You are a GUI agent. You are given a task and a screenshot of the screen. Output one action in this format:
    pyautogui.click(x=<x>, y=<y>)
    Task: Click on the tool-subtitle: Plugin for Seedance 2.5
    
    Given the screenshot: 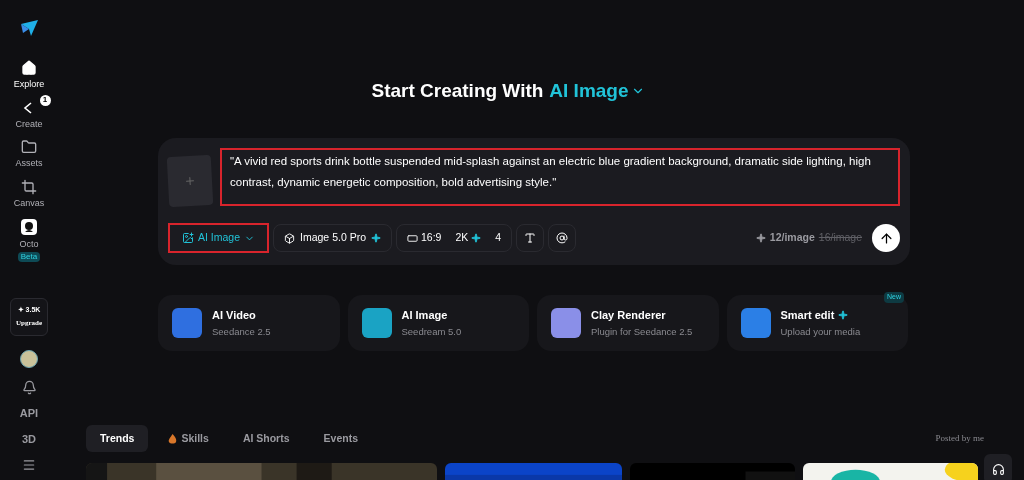 What is the action you would take?
    pyautogui.click(x=642, y=332)
    